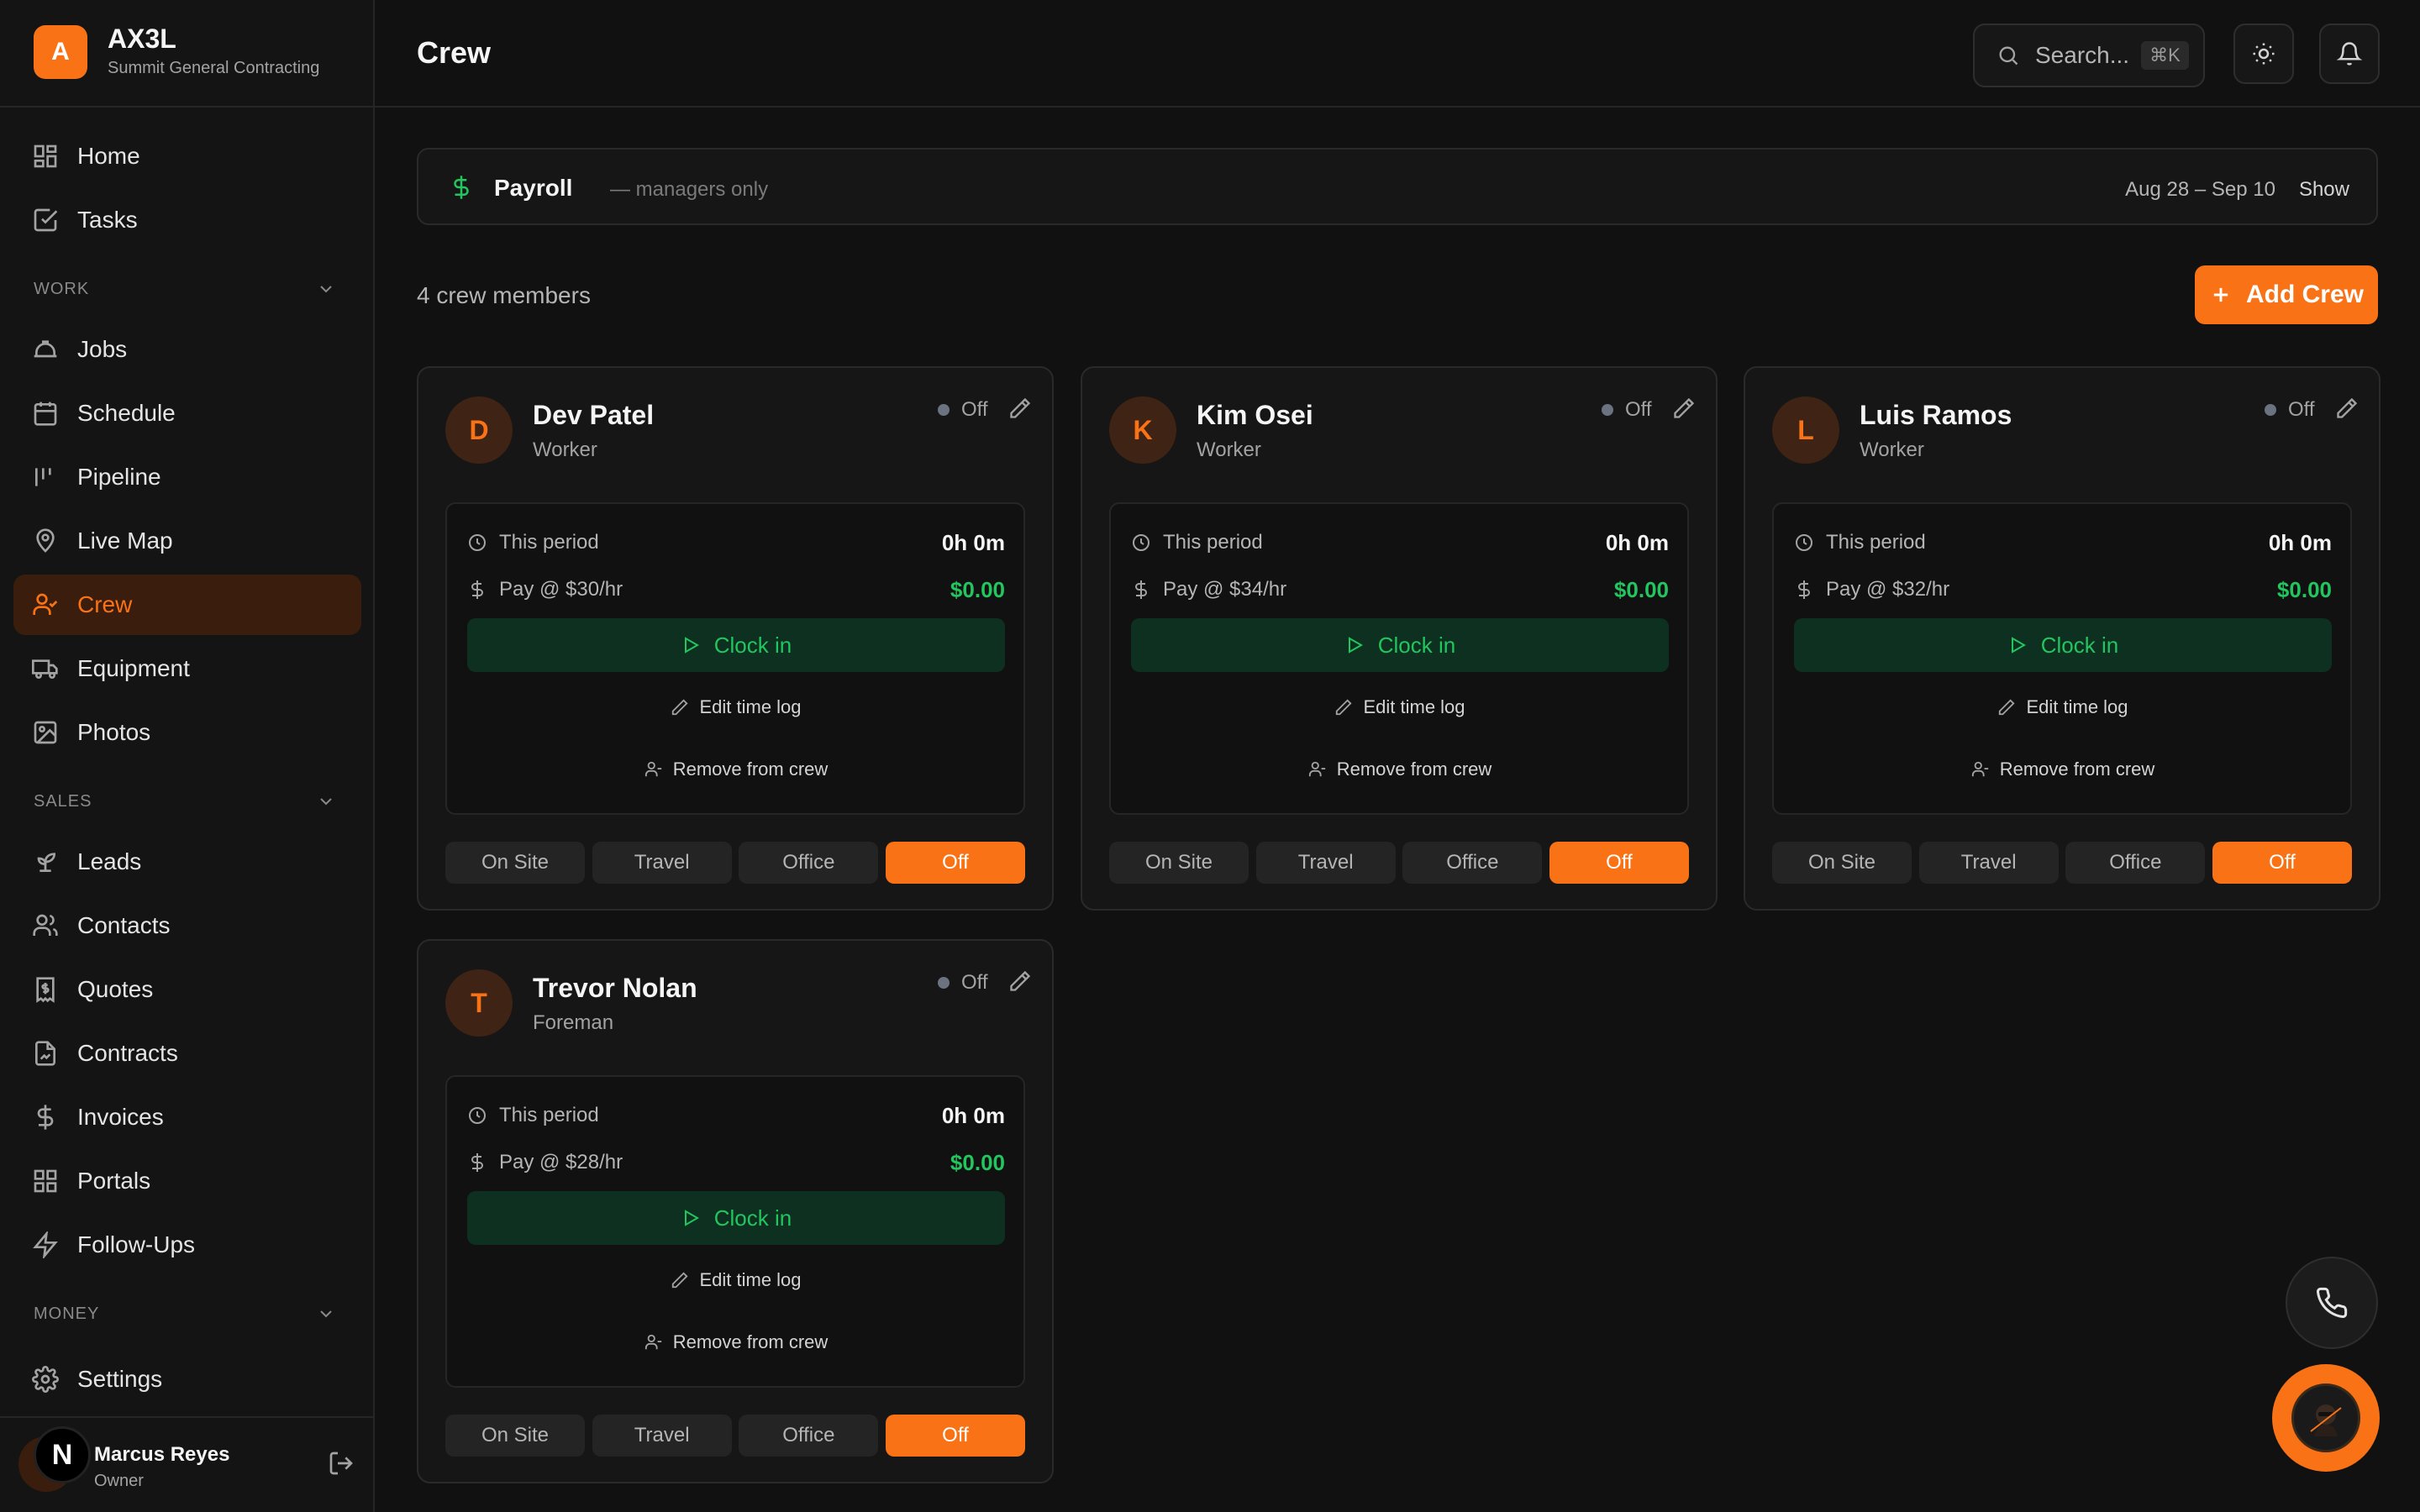 The image size is (2420, 1512). Describe the element at coordinates (187, 288) in the screenshot. I see `nav-section-work: WORK` at that location.